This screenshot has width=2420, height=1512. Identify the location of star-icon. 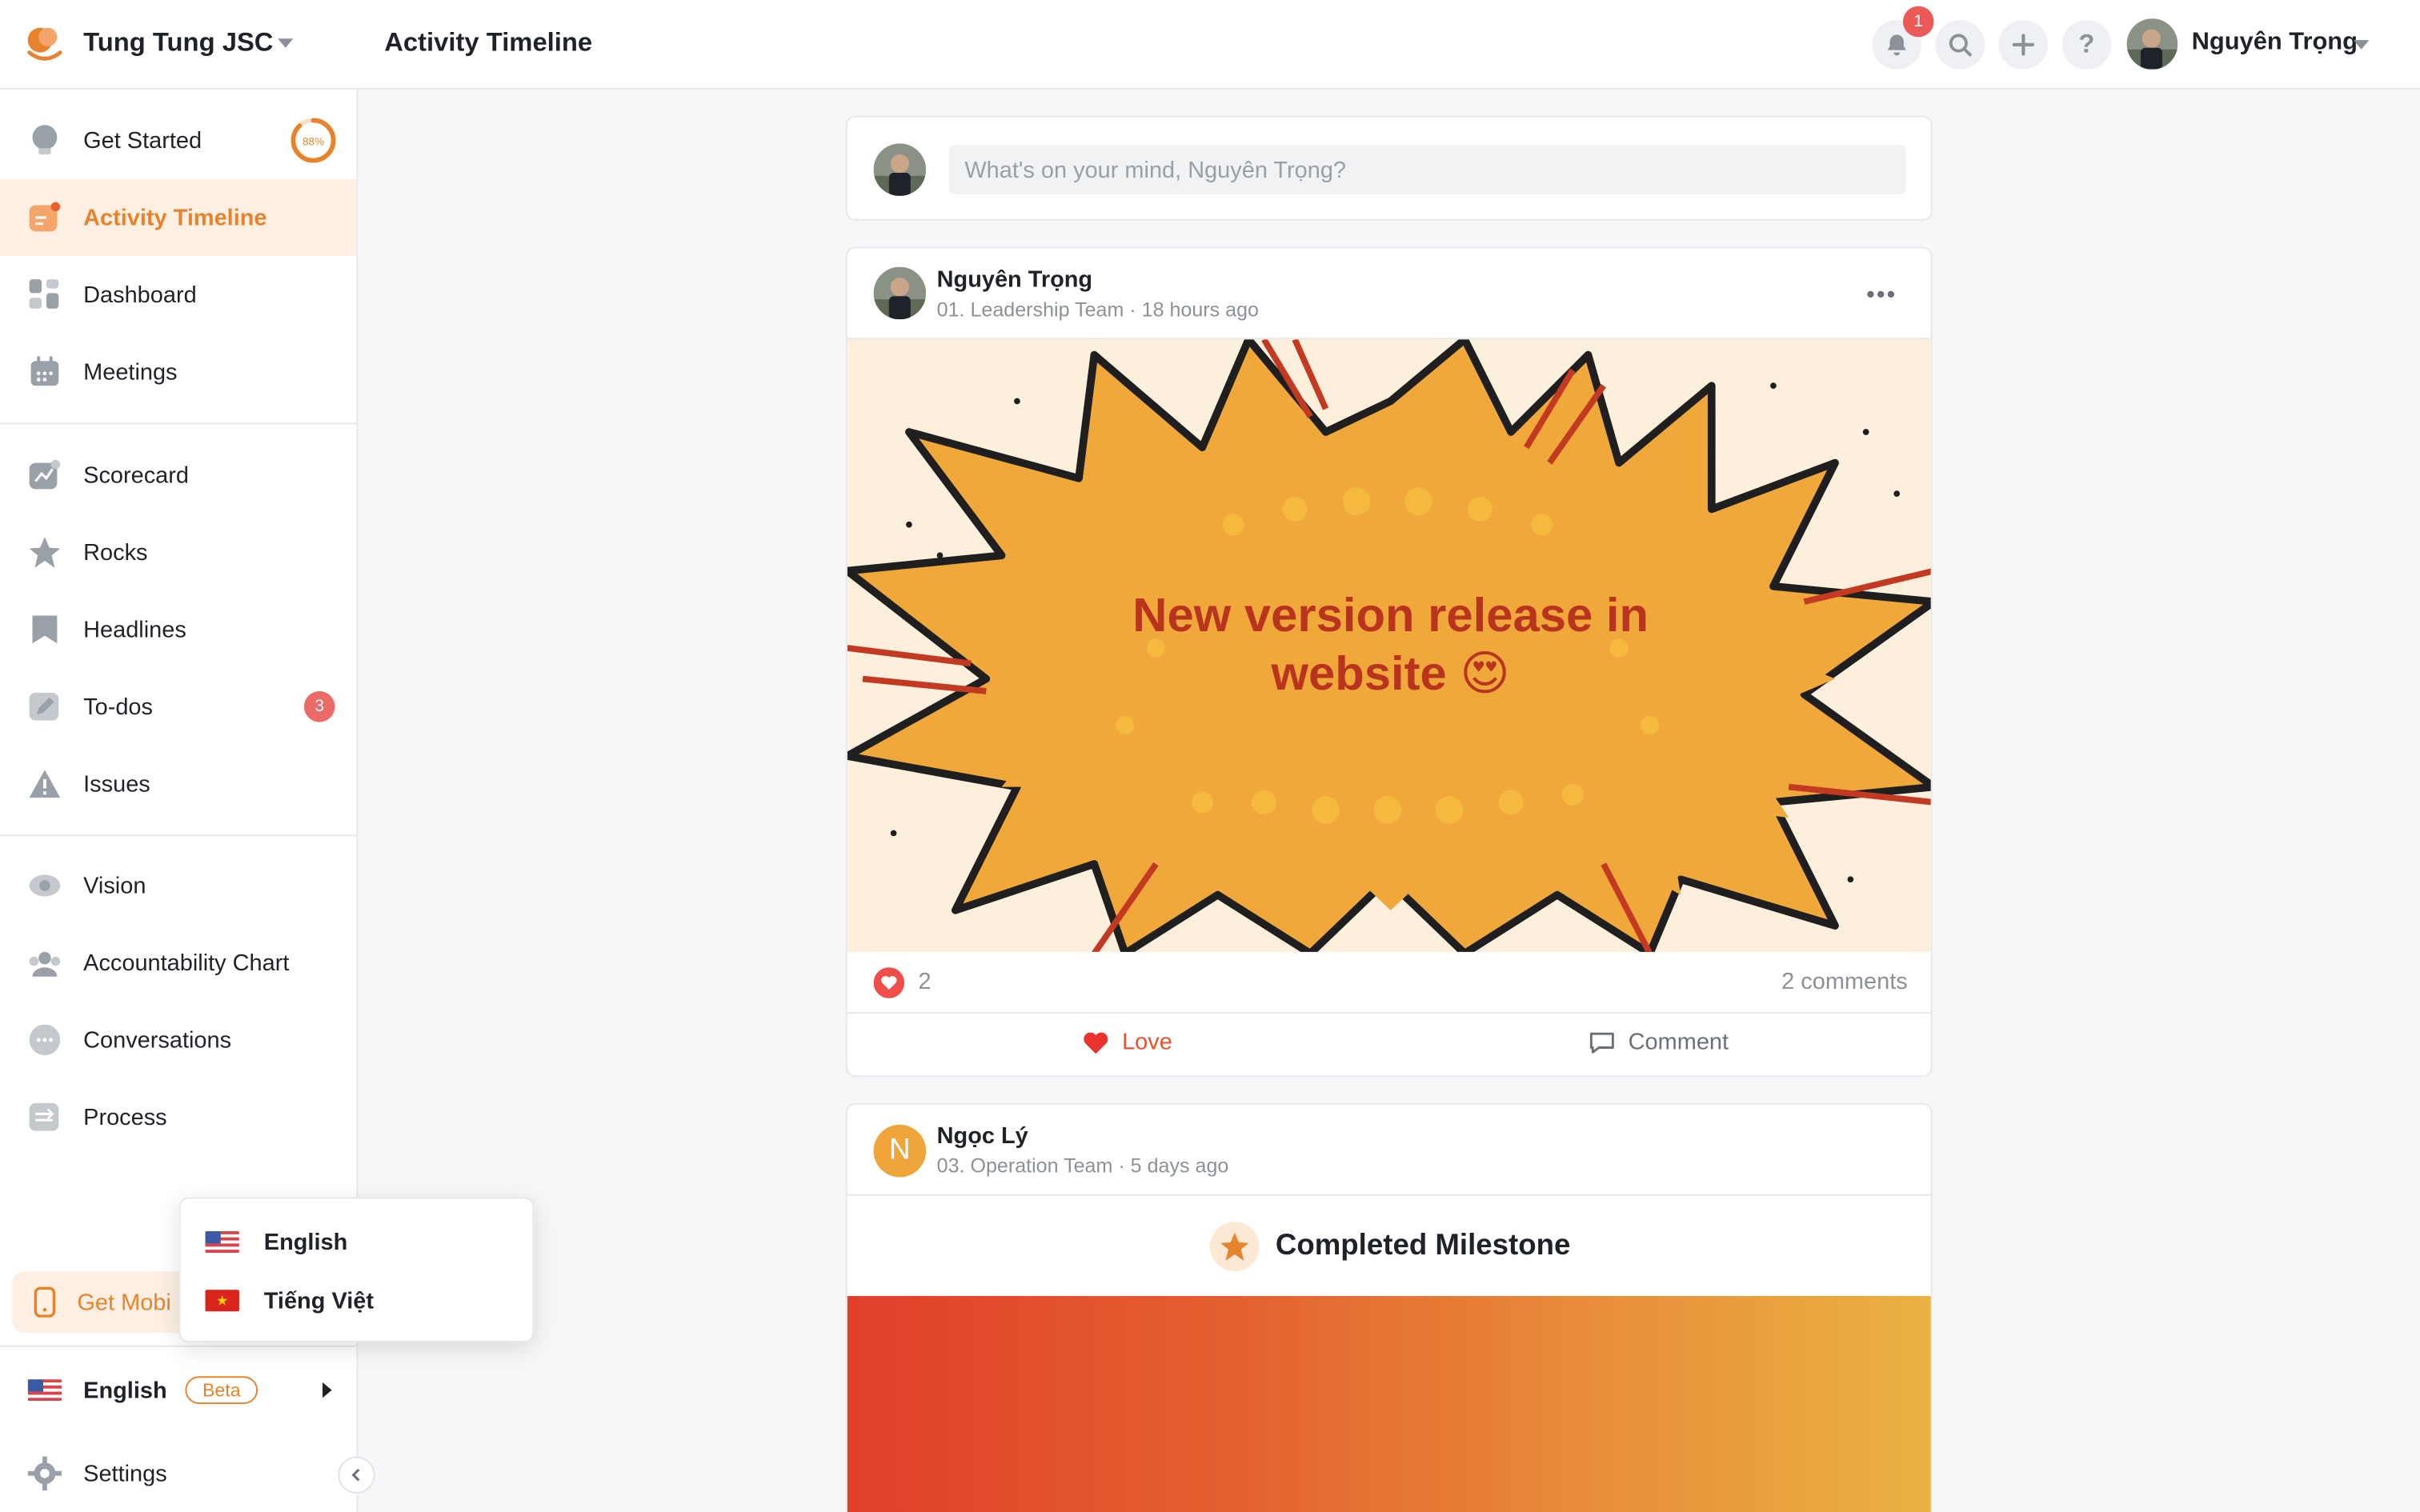
(45, 552).